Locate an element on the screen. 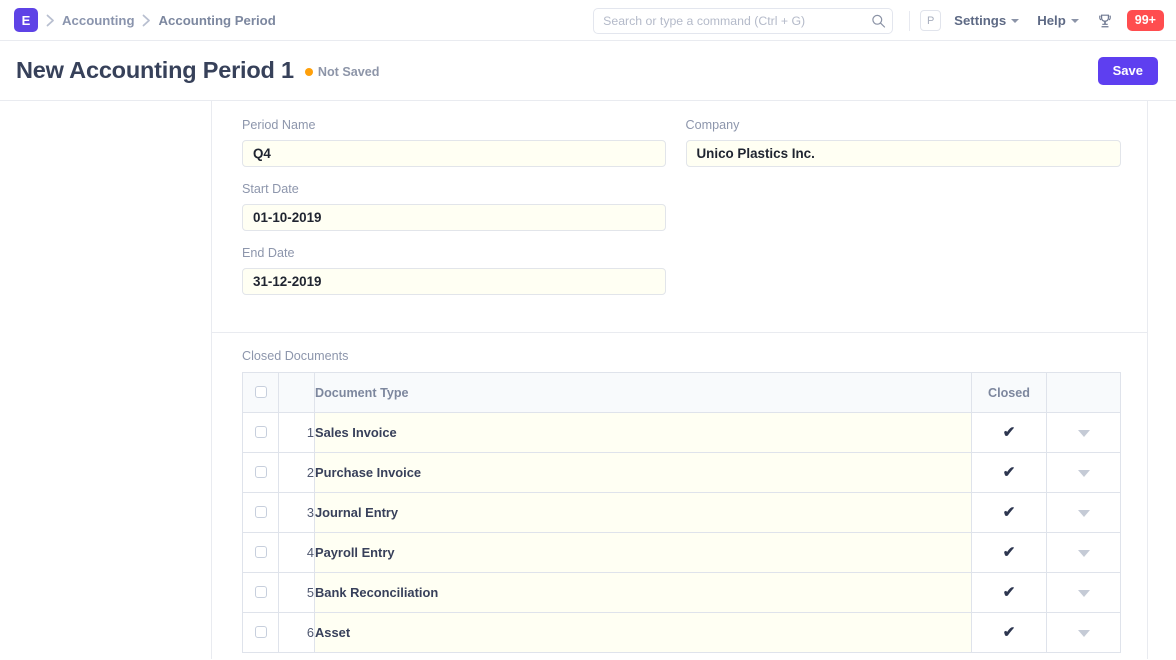 Image resolution: width=1176 pixels, height=660 pixels. field-end-date: End Date is located at coordinates (454, 270).